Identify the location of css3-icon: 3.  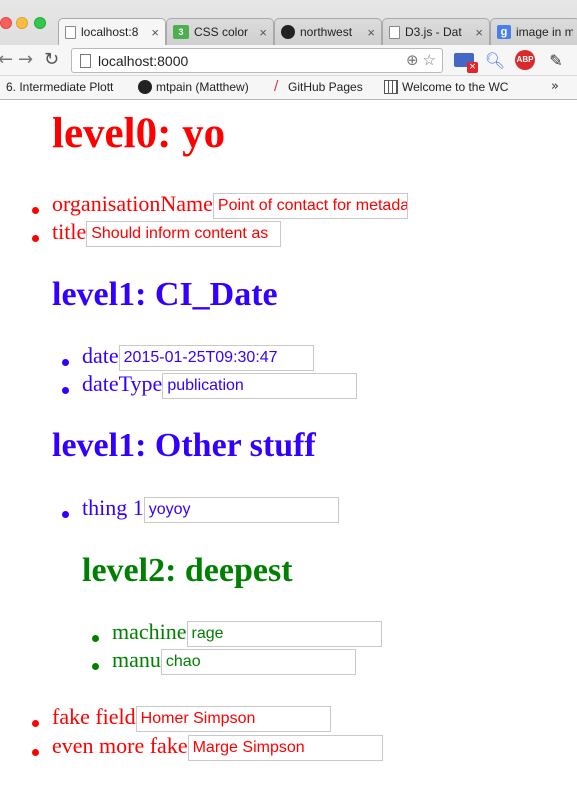
(181, 32).